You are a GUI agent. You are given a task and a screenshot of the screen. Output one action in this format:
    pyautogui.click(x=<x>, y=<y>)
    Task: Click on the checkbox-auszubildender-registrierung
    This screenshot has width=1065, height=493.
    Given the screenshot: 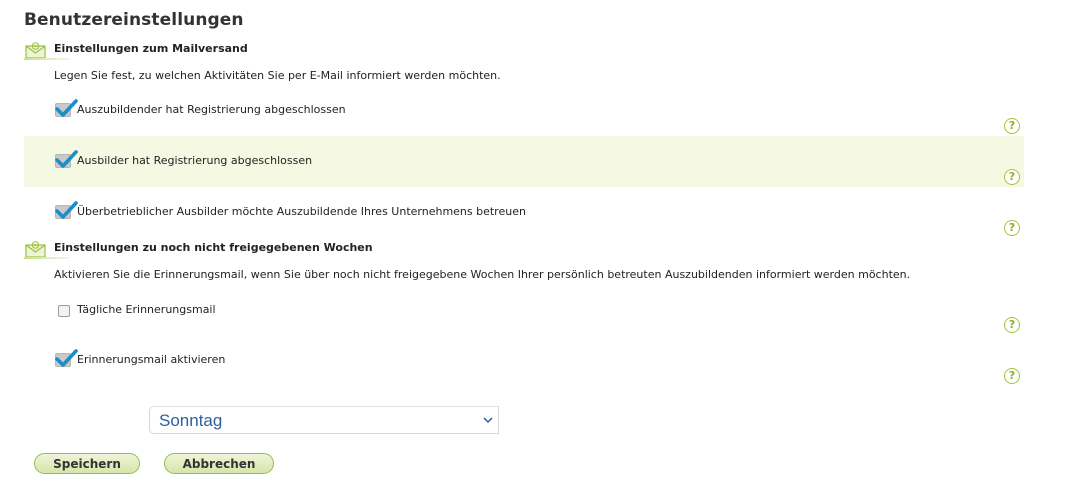 What is the action you would take?
    pyautogui.click(x=66, y=109)
    